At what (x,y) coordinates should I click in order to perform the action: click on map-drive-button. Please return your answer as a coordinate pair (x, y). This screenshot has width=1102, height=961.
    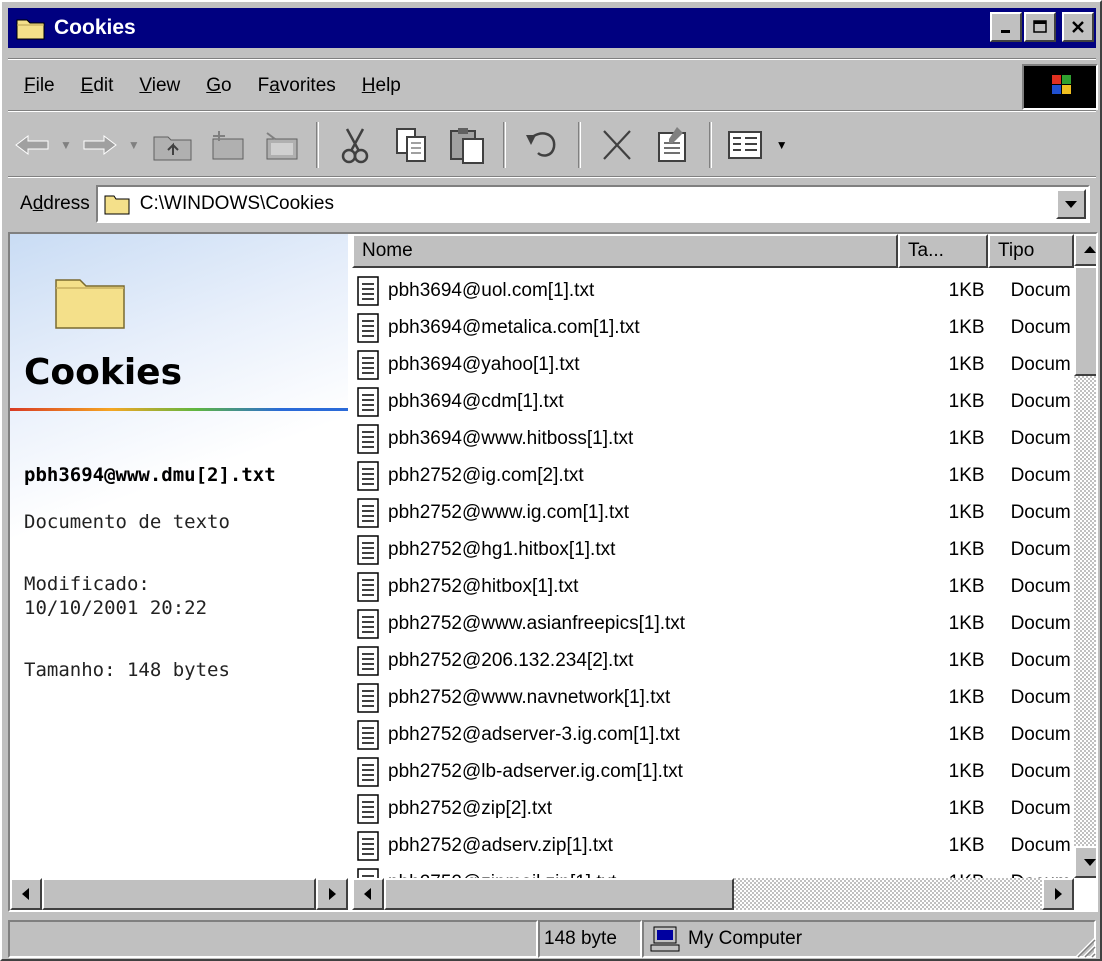
    Looking at the image, I should click on (227, 145).